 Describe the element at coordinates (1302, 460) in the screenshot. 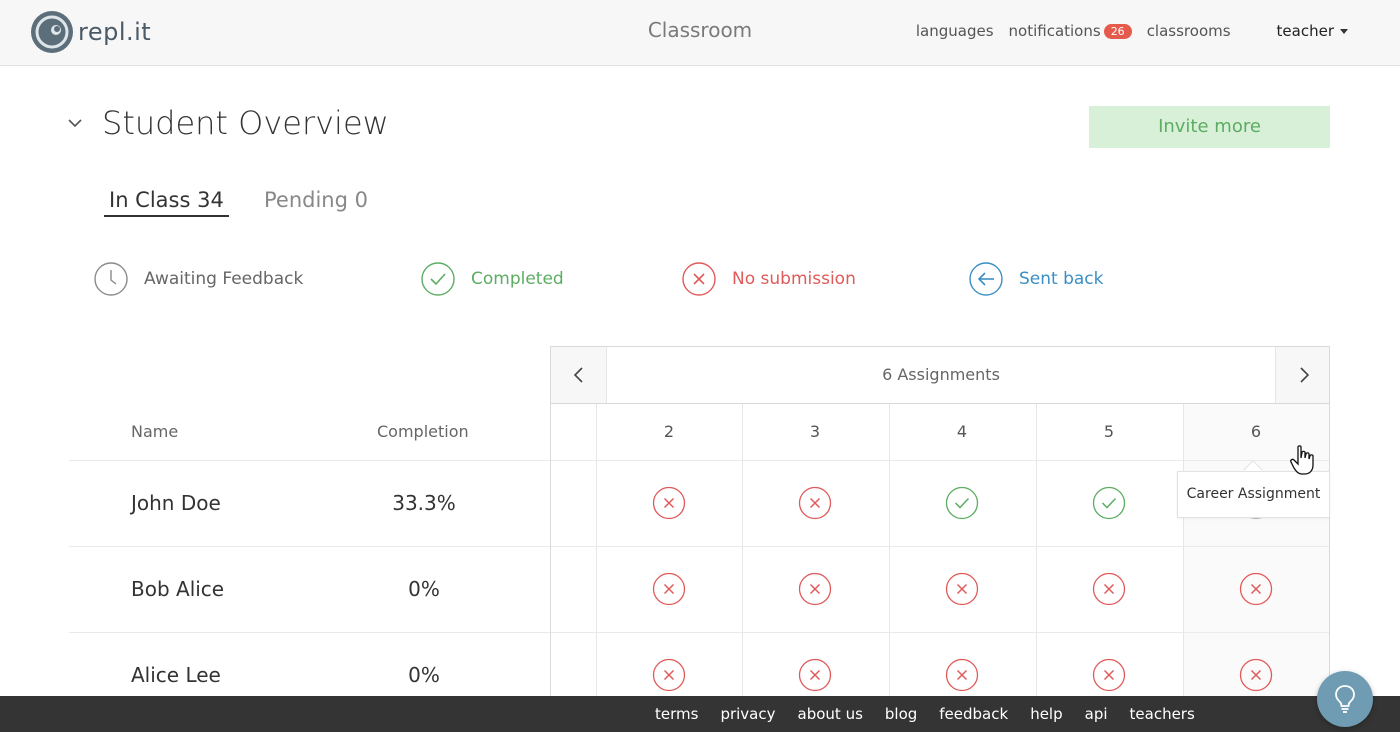

I see `hand-pointer-cursor-icon` at that location.